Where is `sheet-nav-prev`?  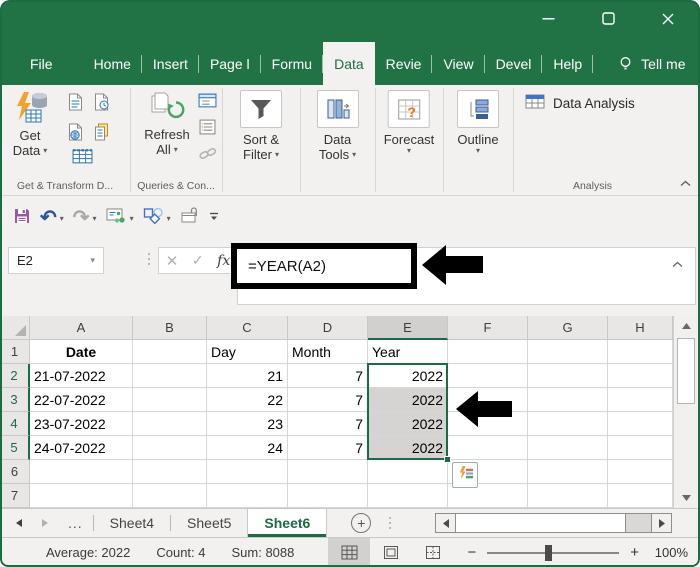 sheet-nav-prev is located at coordinates (19, 523).